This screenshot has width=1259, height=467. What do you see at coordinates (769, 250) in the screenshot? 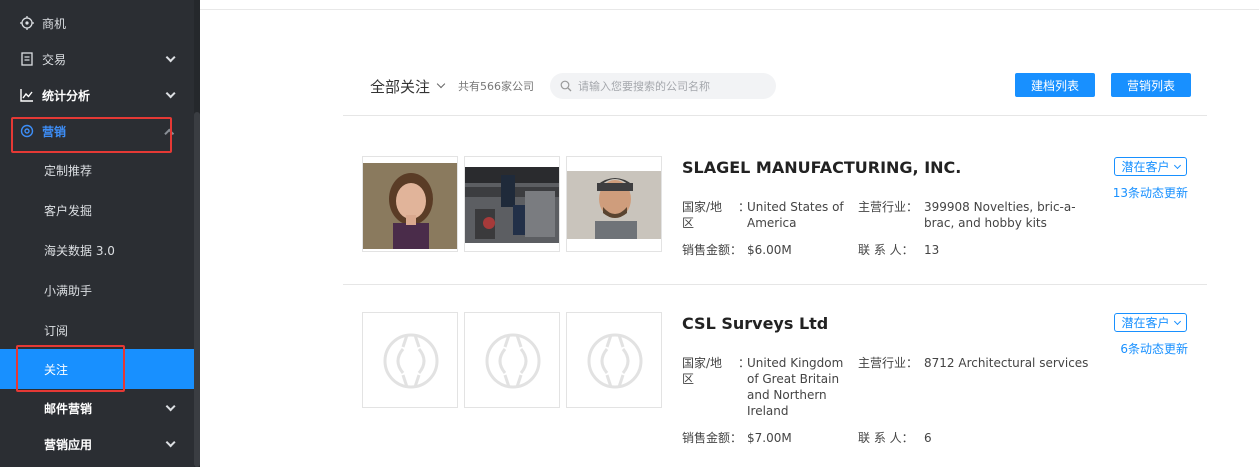
I see `sales-value: $6.00M` at bounding box center [769, 250].